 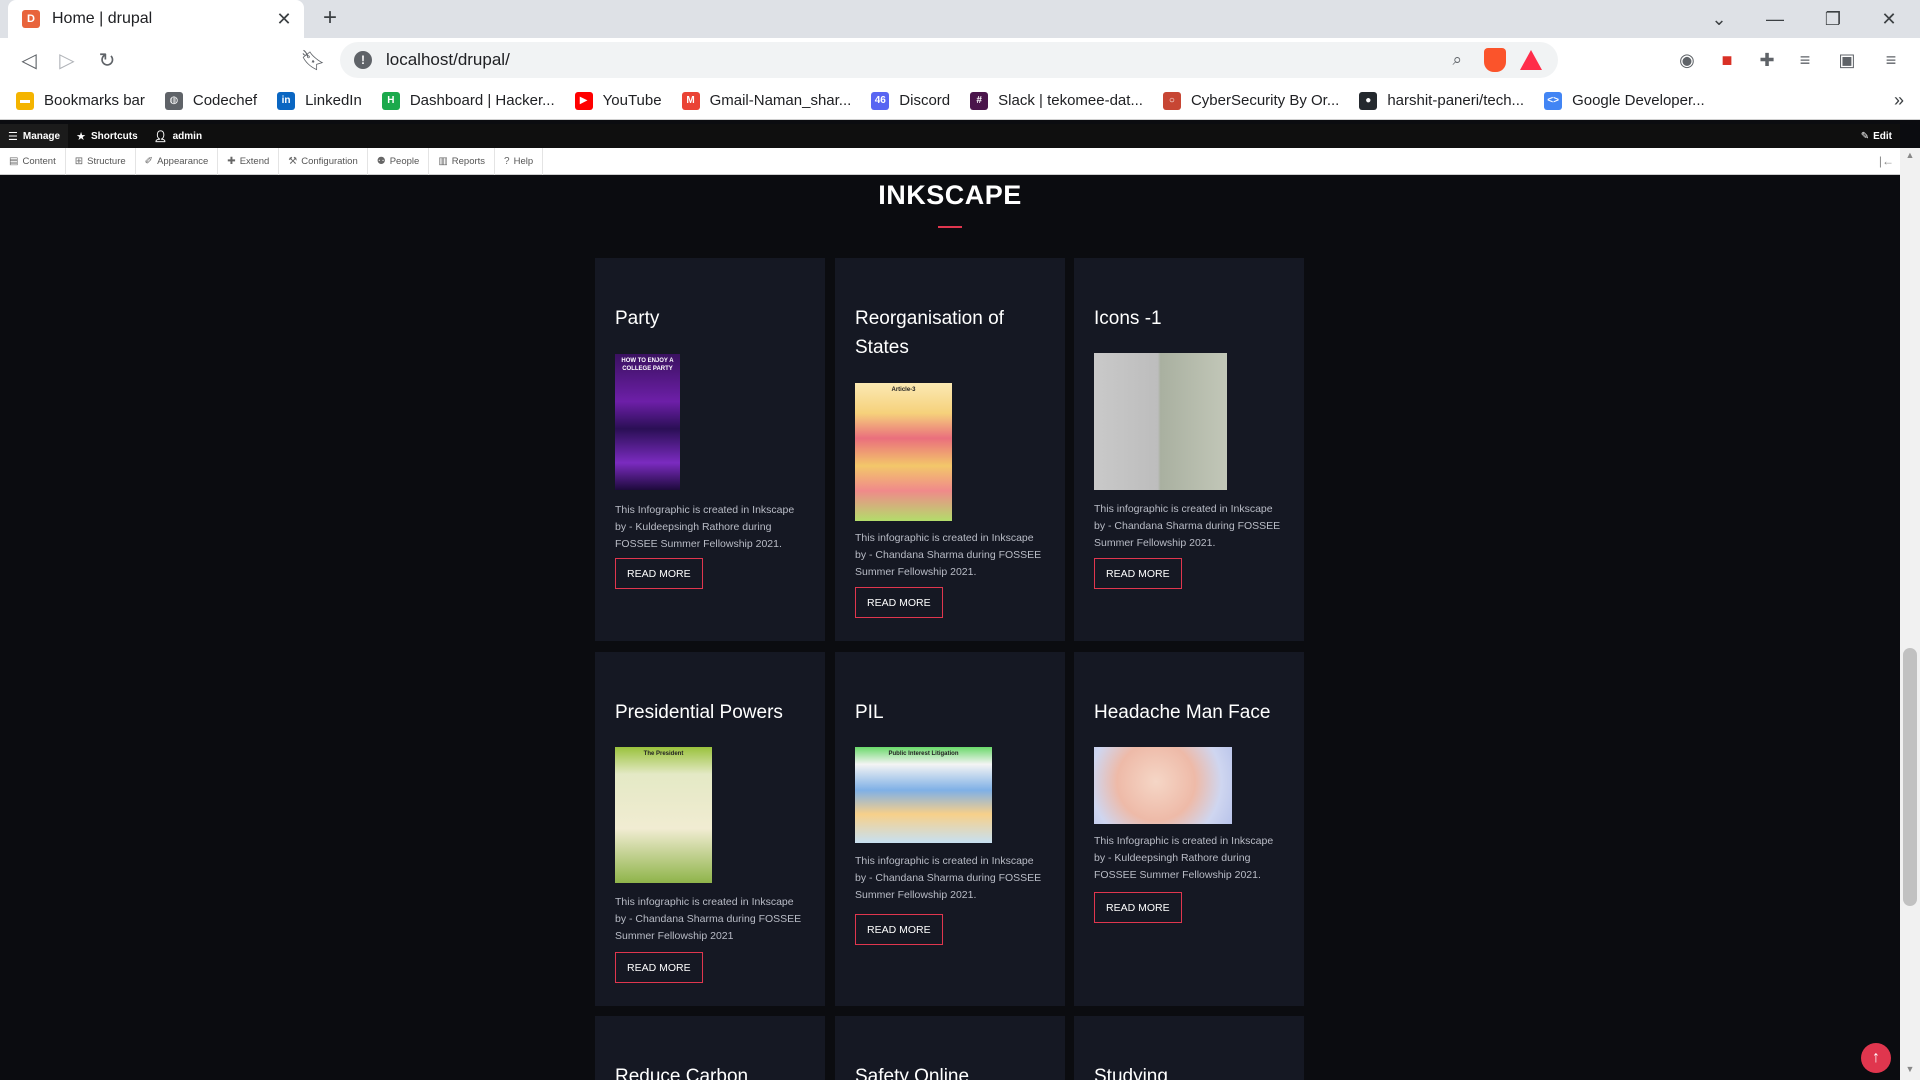 What do you see at coordinates (632, 100) in the screenshot?
I see `bookmark-label: YouTube` at bounding box center [632, 100].